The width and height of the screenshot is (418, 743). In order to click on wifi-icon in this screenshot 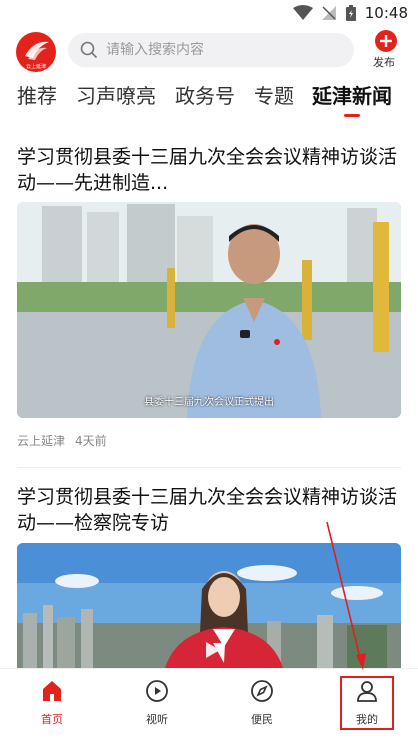, I will do `click(302, 12)`.